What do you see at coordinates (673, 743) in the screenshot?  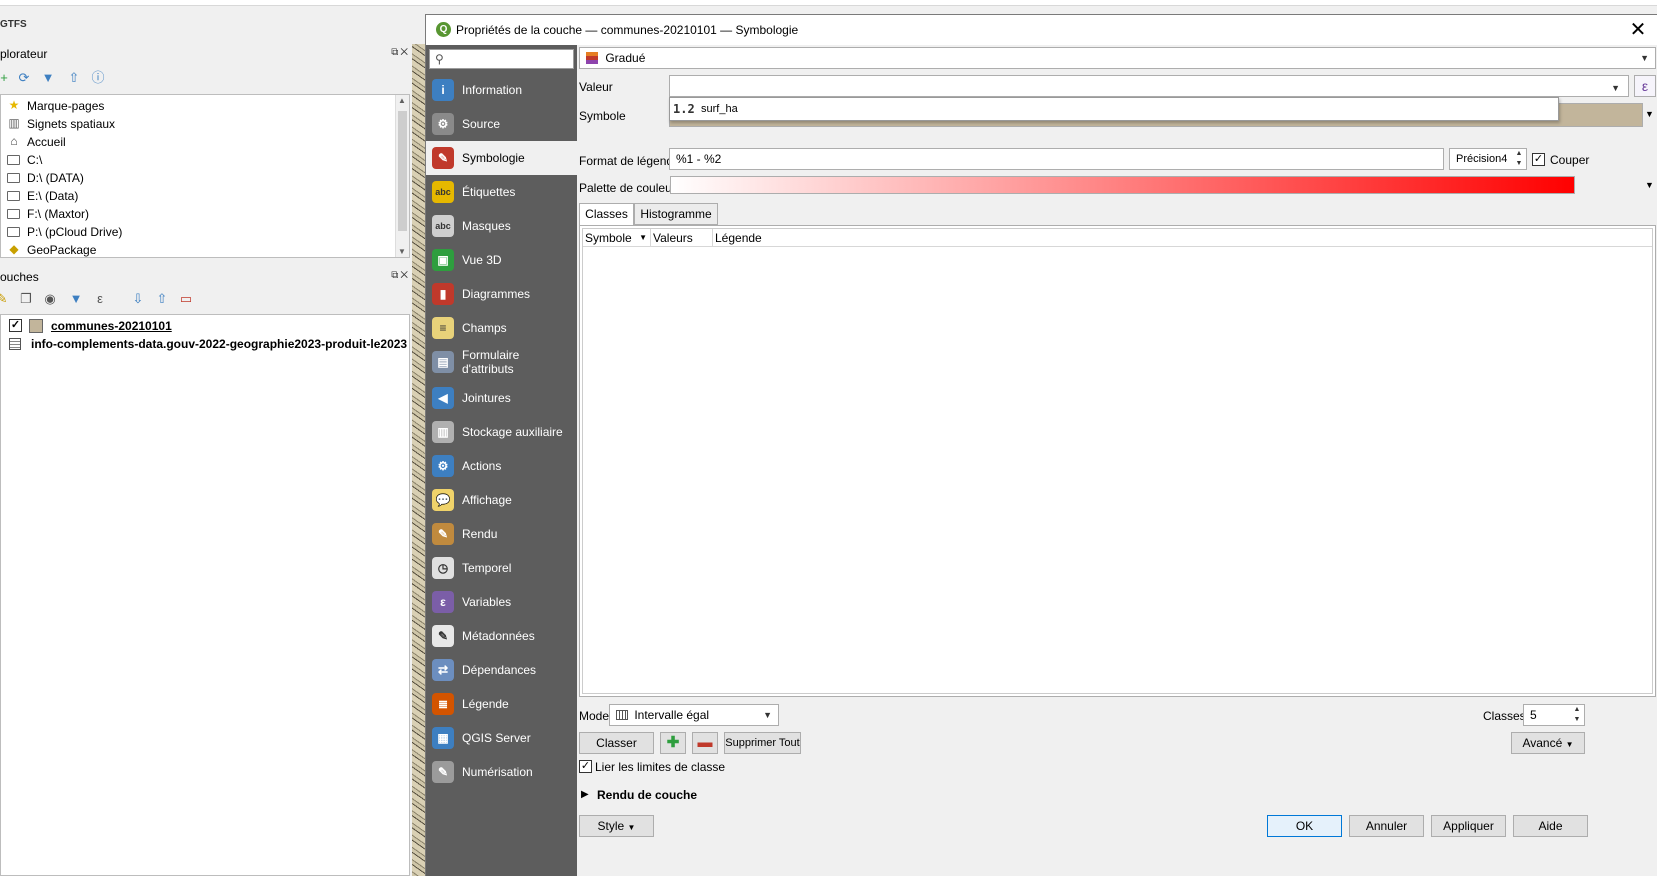 I see `add-class-button: ✚` at bounding box center [673, 743].